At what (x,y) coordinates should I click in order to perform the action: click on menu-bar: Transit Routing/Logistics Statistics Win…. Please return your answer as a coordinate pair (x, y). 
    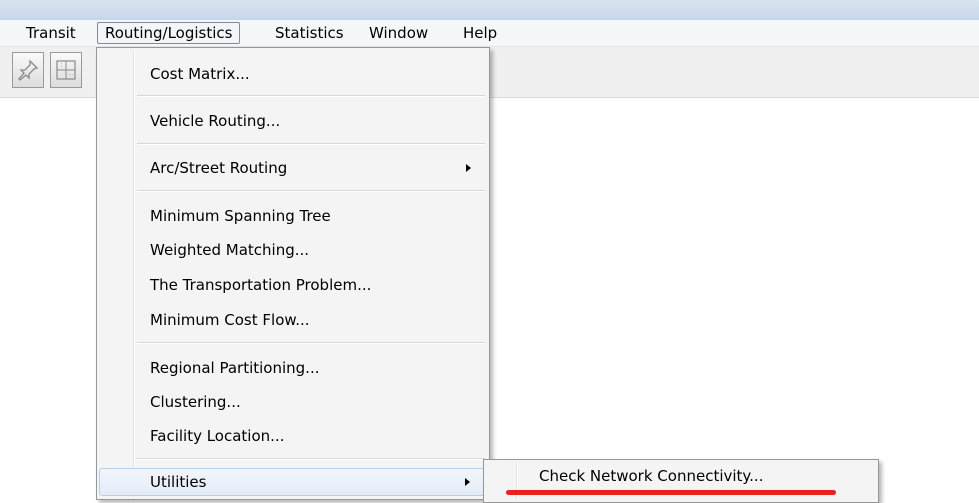
    Looking at the image, I should click on (489, 33).